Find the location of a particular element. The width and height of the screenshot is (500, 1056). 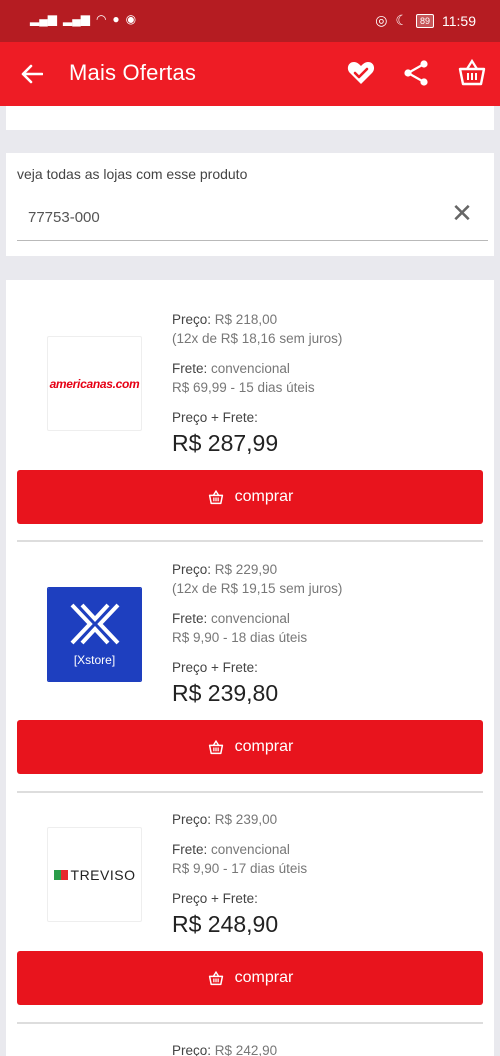

heart-icon is located at coordinates (362, 74).